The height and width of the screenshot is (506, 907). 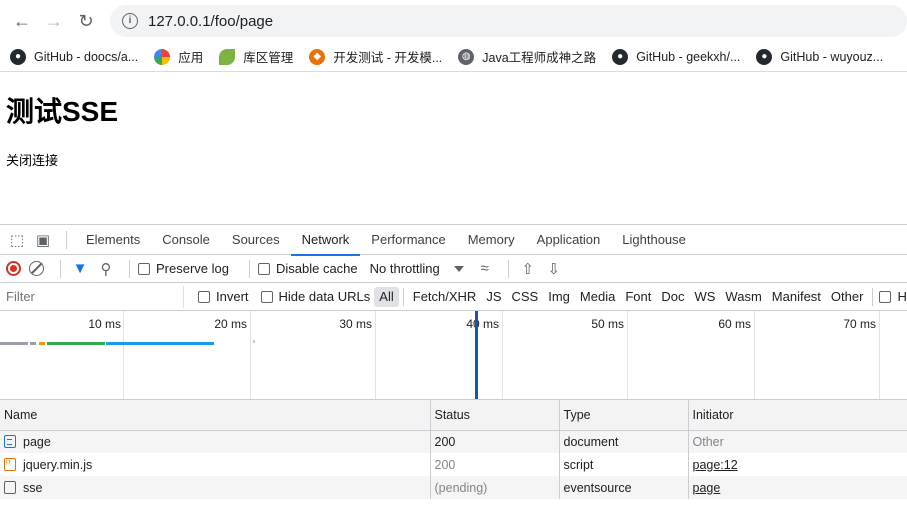 I want to click on filter-type-doc: Doc, so click(x=672, y=297).